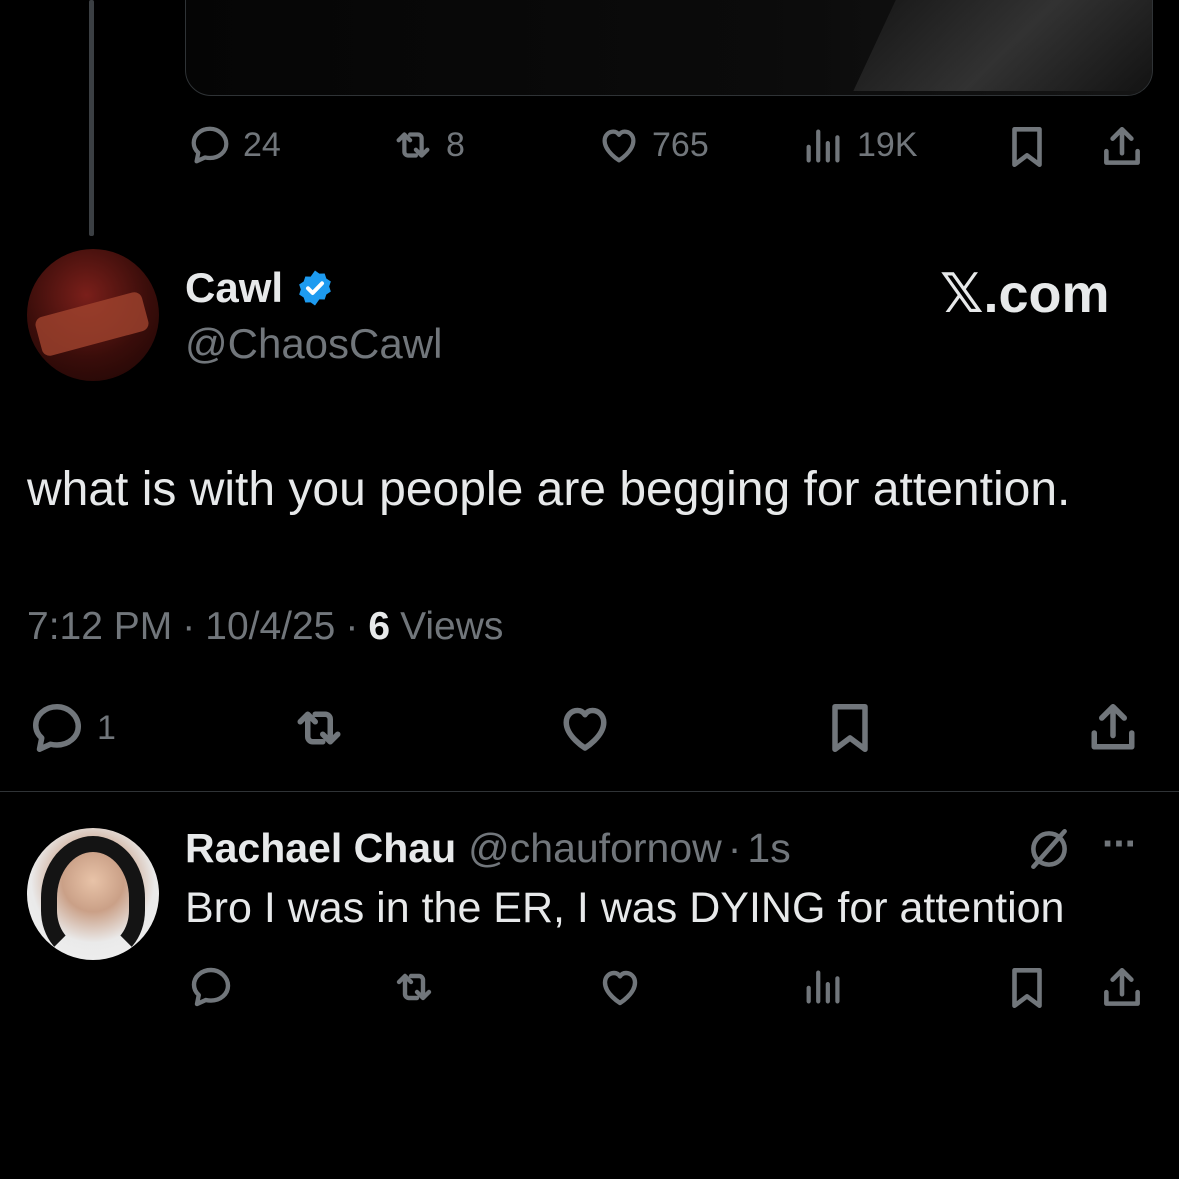 Image resolution: width=1179 pixels, height=1179 pixels. What do you see at coordinates (452, 626) in the screenshot?
I see `views-label: Views` at bounding box center [452, 626].